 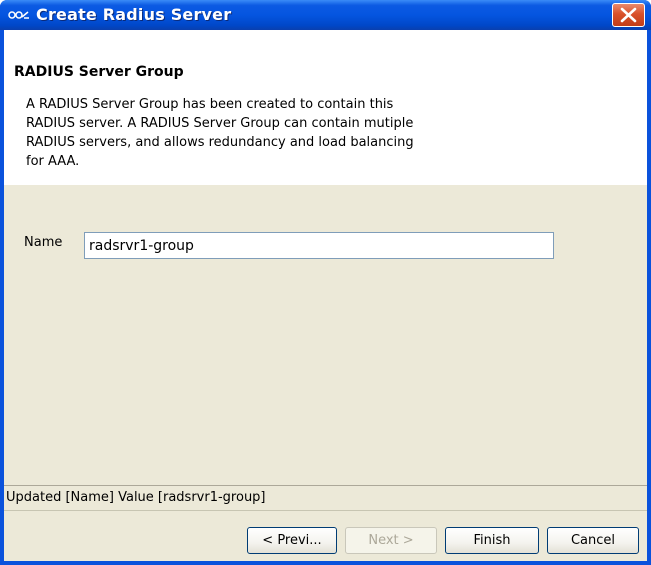 I want to click on cisco-network-icon, so click(x=18, y=15).